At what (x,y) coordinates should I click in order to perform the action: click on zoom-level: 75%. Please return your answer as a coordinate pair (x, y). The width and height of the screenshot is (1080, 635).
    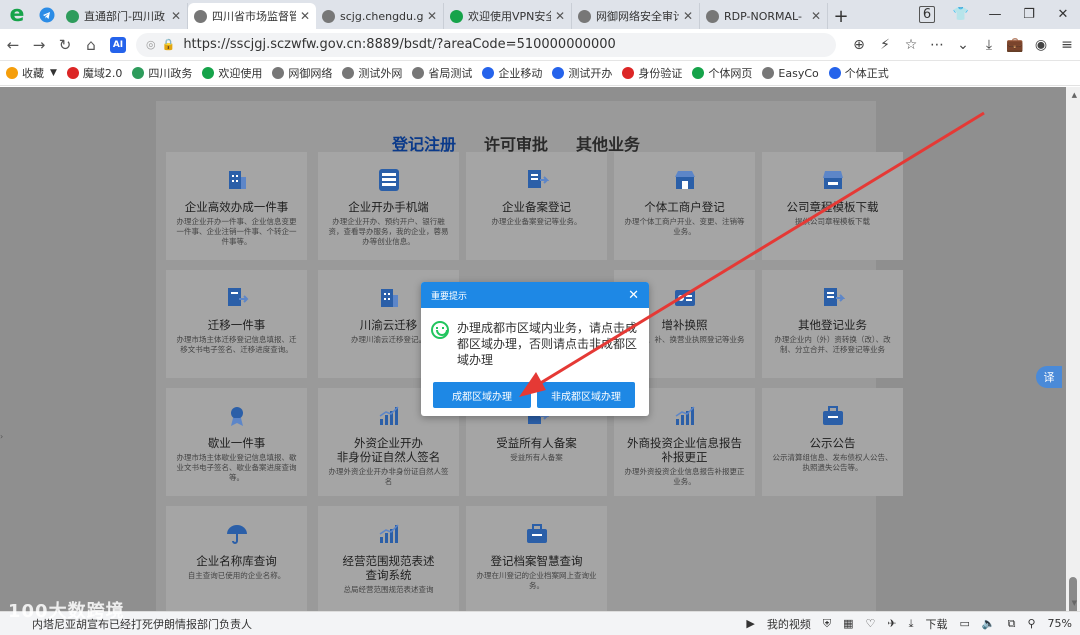
    Looking at the image, I should click on (1060, 623).